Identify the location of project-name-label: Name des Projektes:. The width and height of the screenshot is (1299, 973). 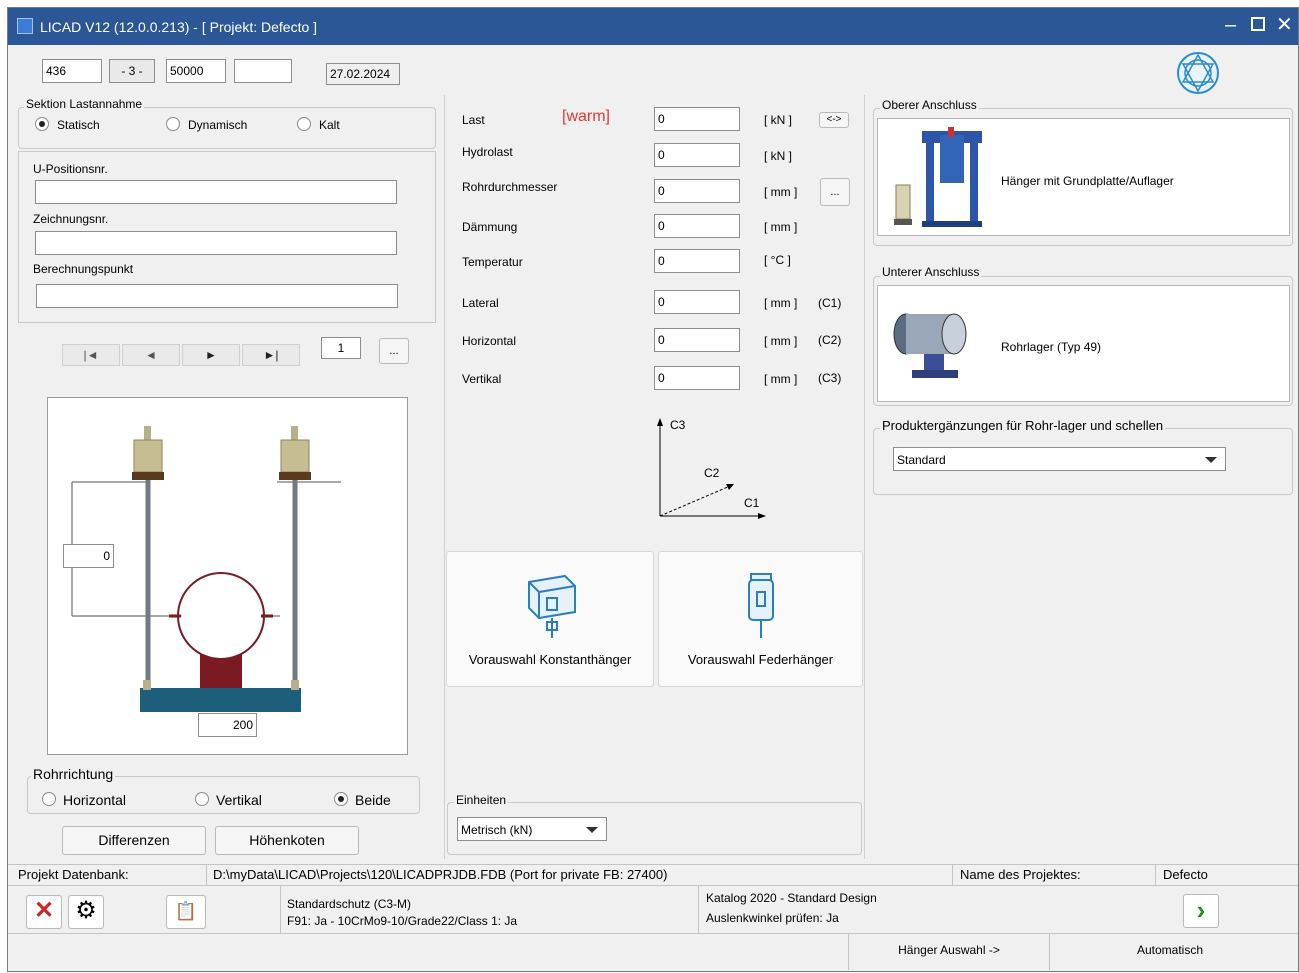
(1020, 874).